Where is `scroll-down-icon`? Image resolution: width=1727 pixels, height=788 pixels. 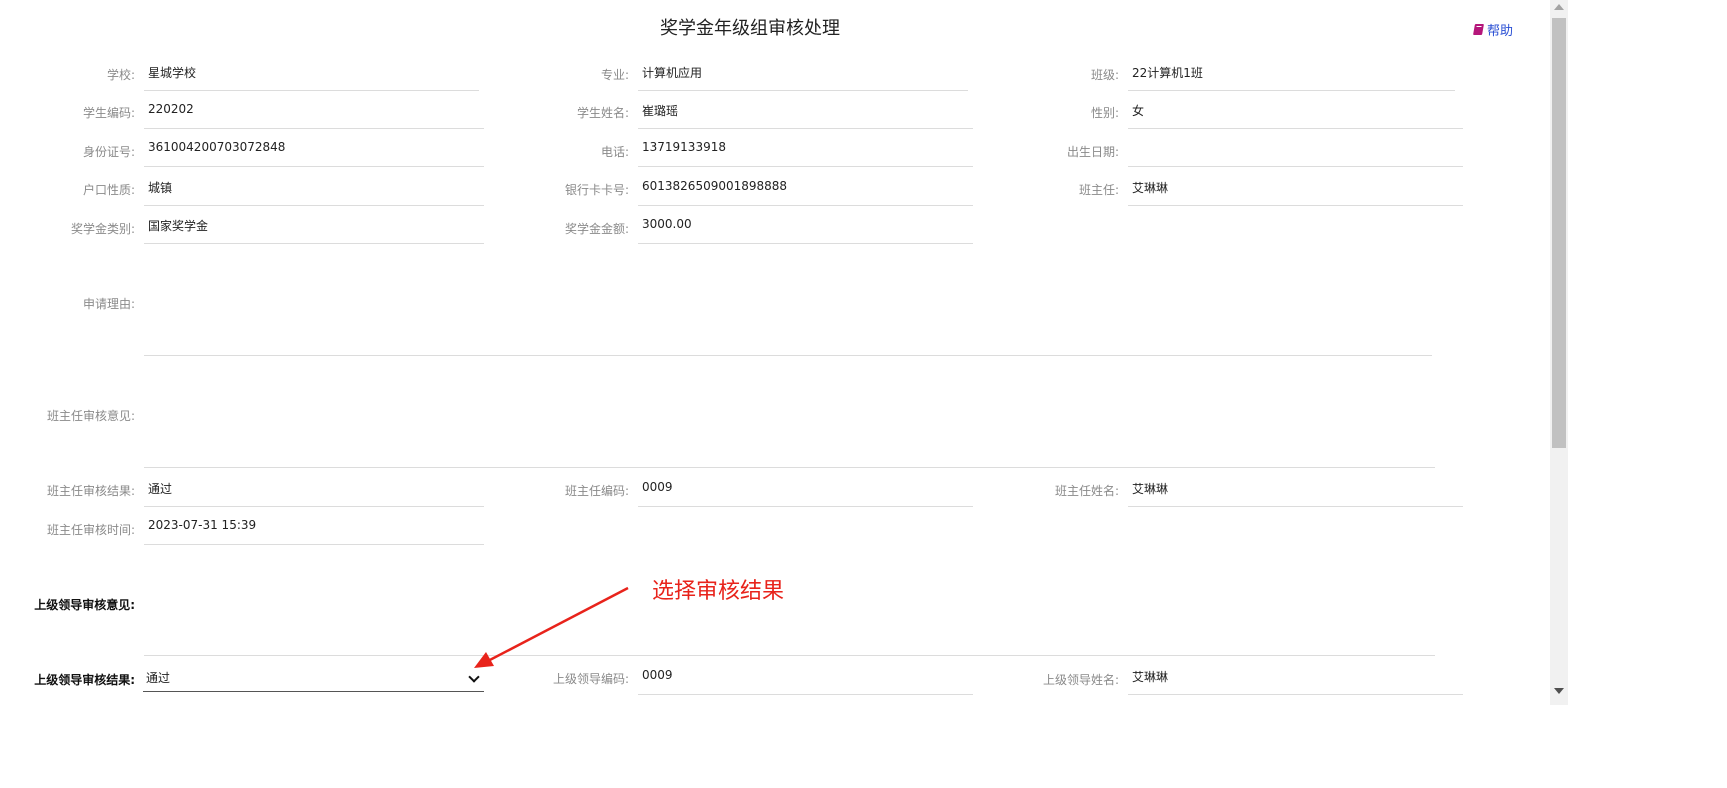
scroll-down-icon is located at coordinates (1559, 691).